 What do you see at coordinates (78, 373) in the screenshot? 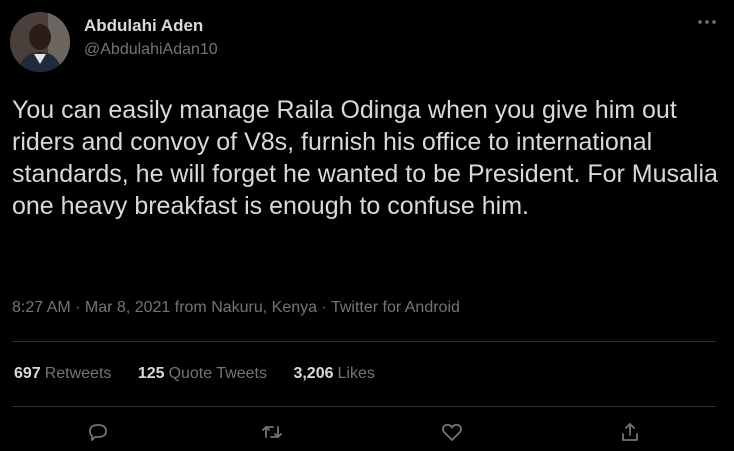
I see `retweets-label: Retweets` at bounding box center [78, 373].